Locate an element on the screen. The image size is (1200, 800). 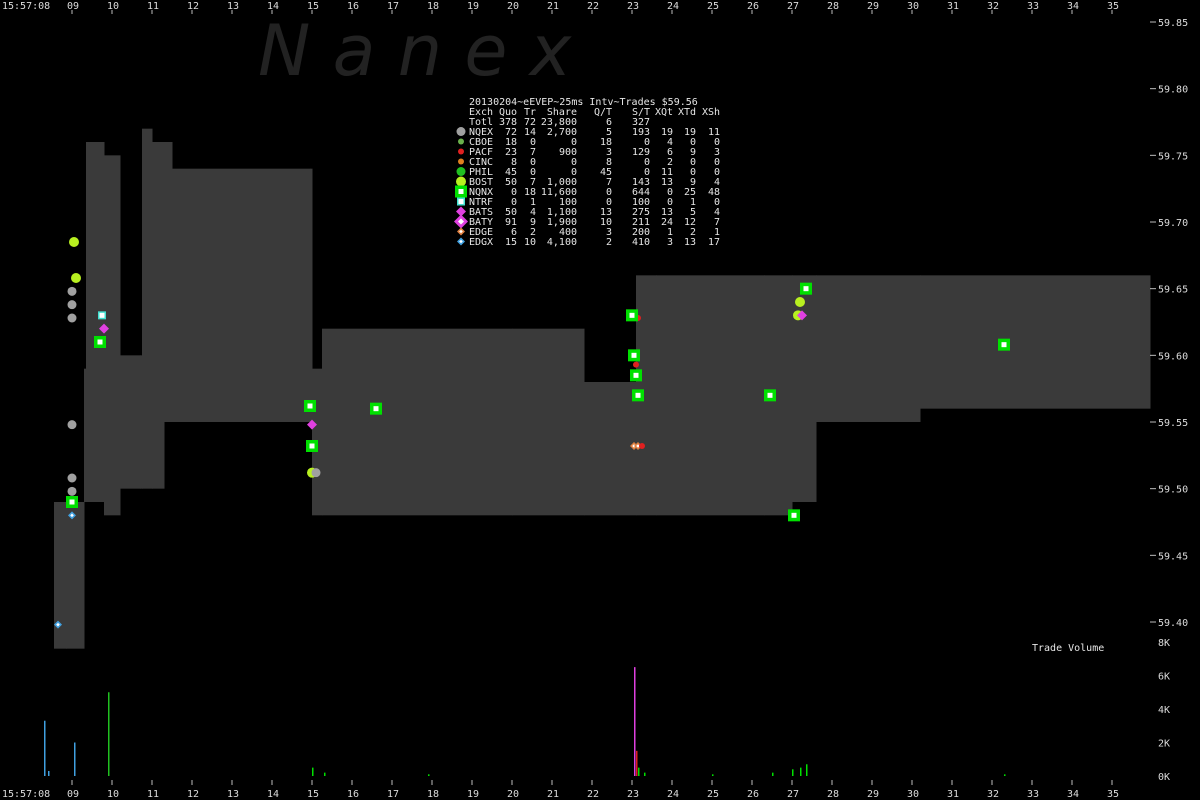
y-tick-label: 59.85 is located at coordinates (1173, 23).